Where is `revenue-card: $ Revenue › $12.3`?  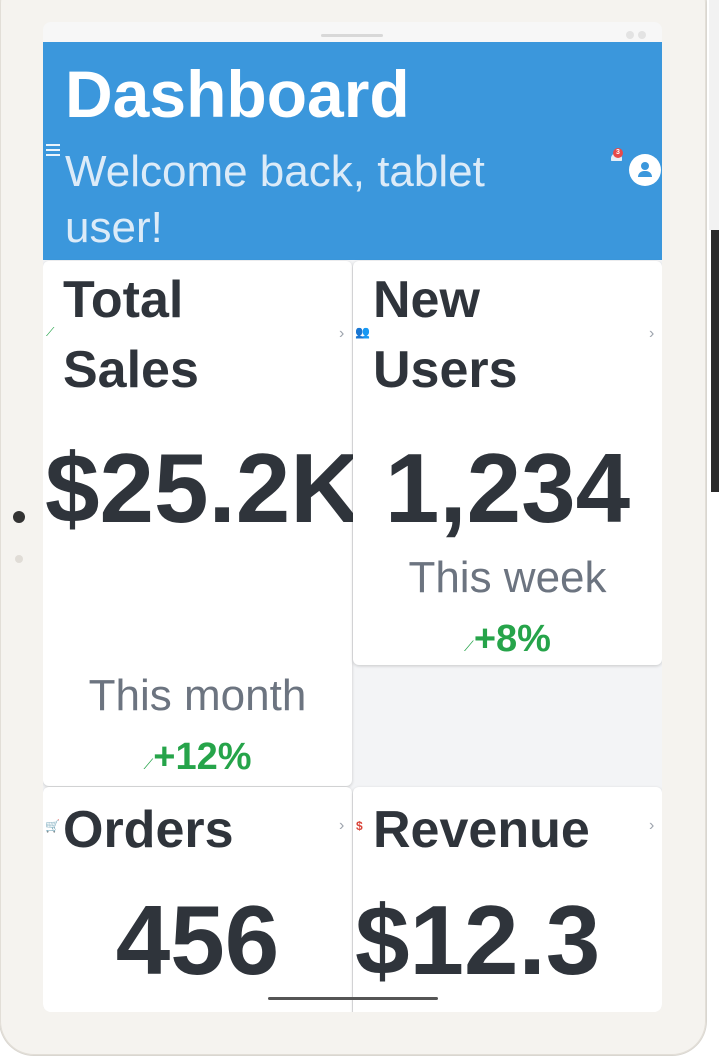
revenue-card: $ Revenue › $12.3 is located at coordinates (507, 899).